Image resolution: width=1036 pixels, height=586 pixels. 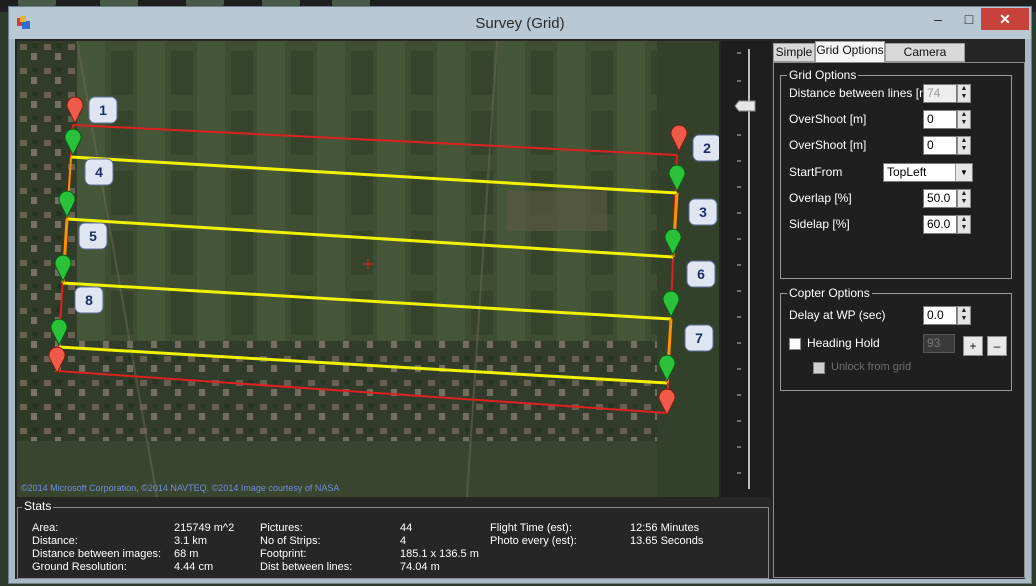 What do you see at coordinates (290, 541) in the screenshot?
I see `no-of-strips-label: No of Strips:` at bounding box center [290, 541].